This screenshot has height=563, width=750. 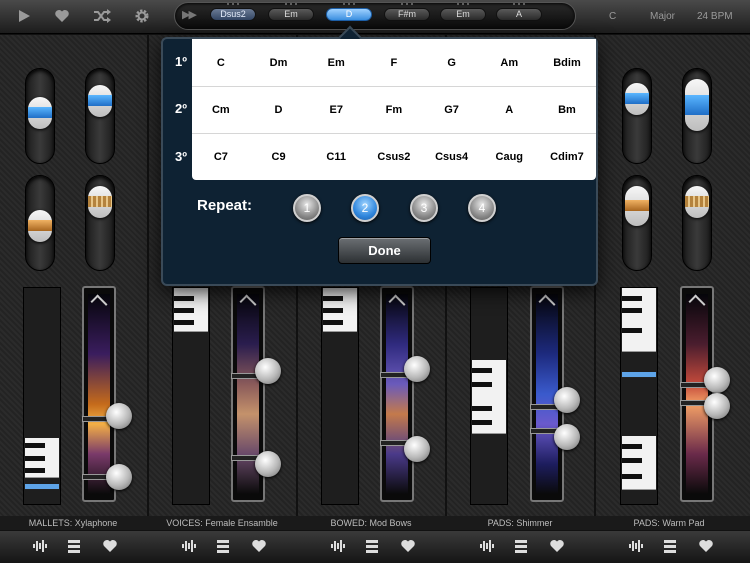 I want to click on fast-forward-icon: ▶▶, so click(x=189, y=14).